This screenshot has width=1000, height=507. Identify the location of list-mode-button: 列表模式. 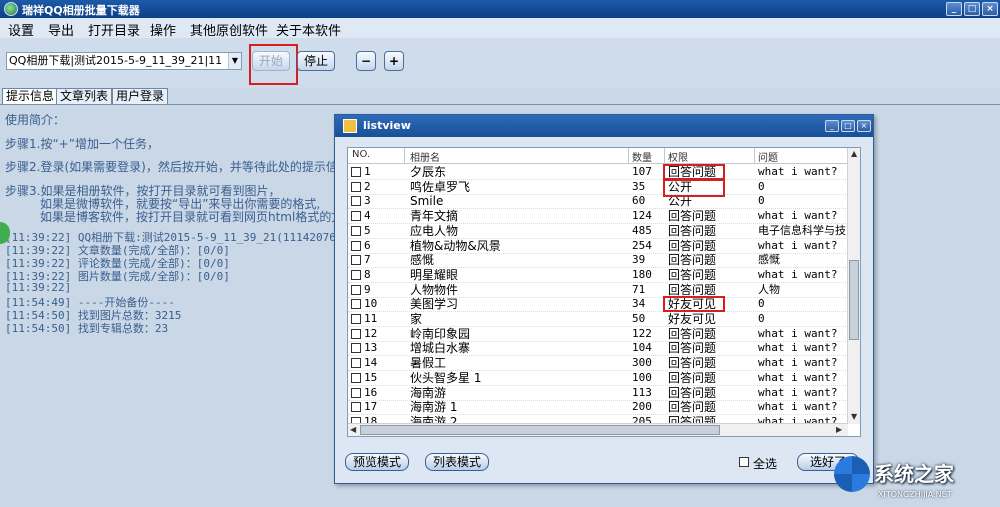
(457, 462).